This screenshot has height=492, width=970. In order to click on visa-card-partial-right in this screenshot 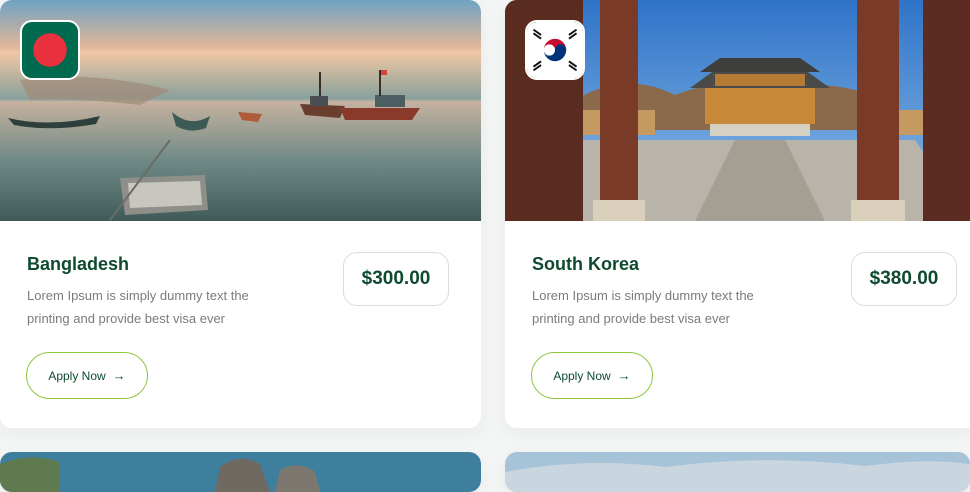, I will do `click(737, 472)`.